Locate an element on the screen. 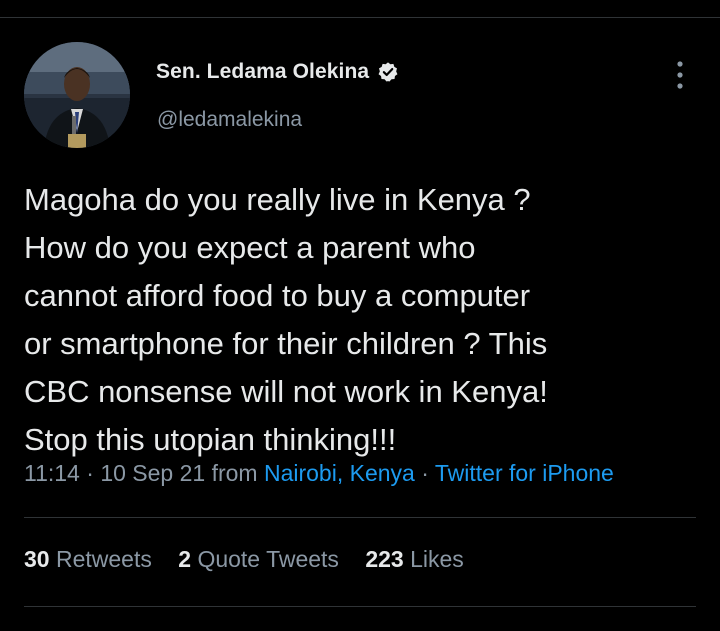  top-divider is located at coordinates (360, 17).